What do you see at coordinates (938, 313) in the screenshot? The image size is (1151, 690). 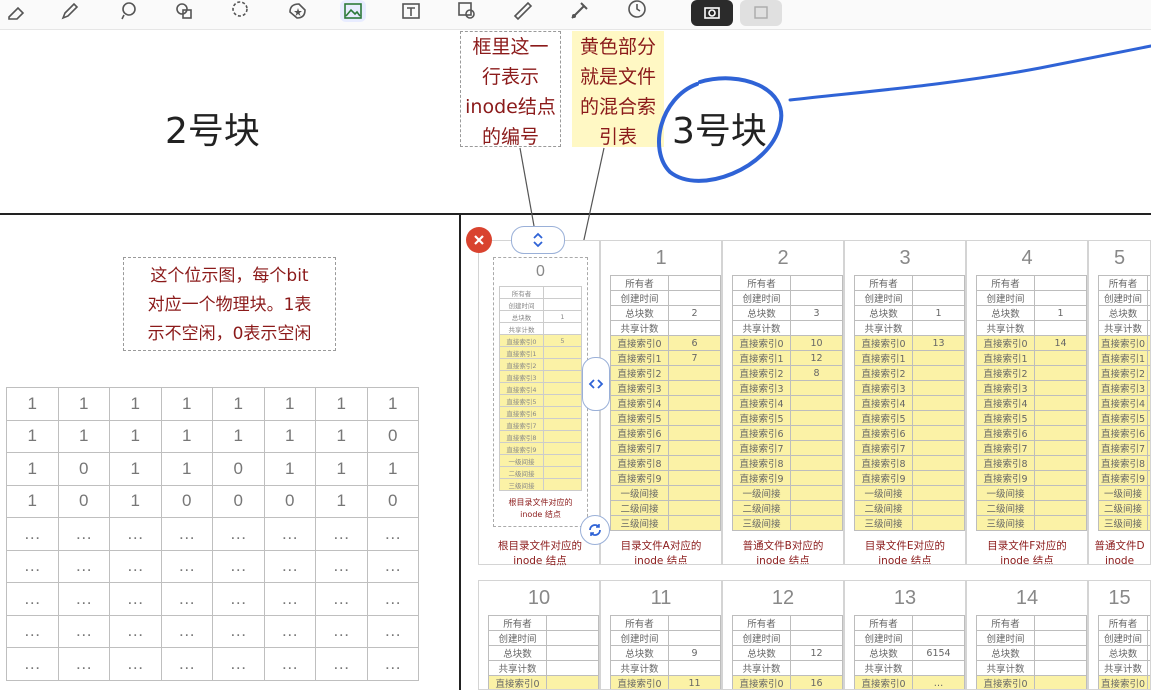 I see `field-value: 1` at bounding box center [938, 313].